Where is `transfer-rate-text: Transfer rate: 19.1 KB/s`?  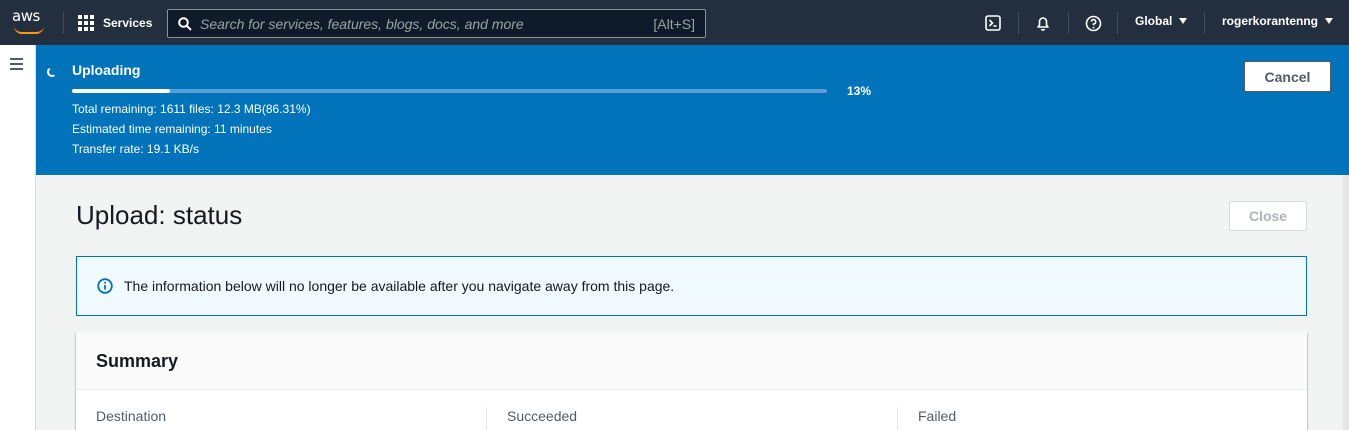 transfer-rate-text: Transfer rate: 19.1 KB/s is located at coordinates (135, 149).